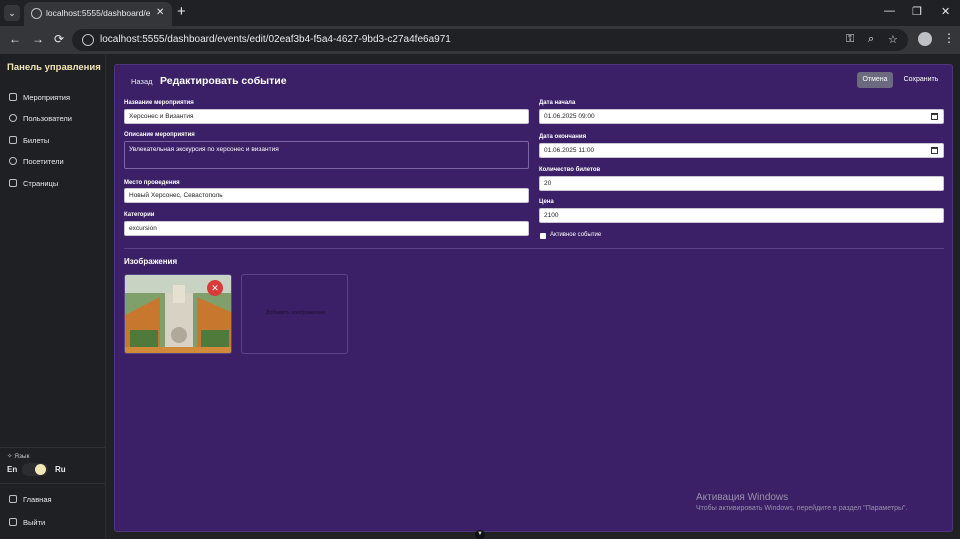 The height and width of the screenshot is (539, 960). Describe the element at coordinates (850, 39) in the screenshot. I see `password-key-icon: ⚿` at that location.